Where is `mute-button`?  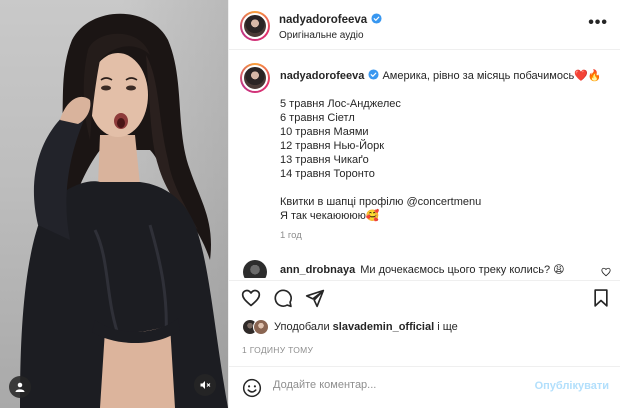 mute-button is located at coordinates (205, 385).